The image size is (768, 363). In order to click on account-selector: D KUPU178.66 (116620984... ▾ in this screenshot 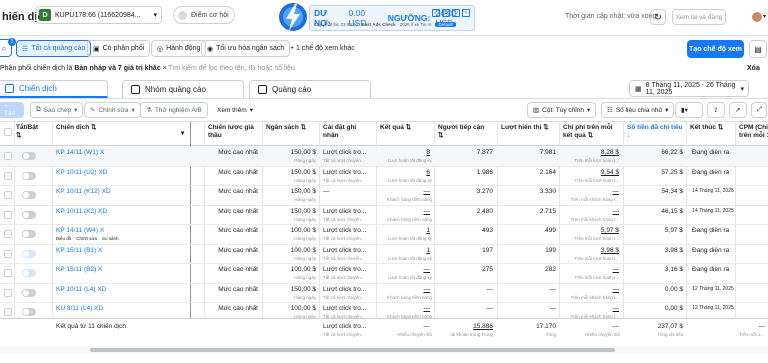, I will do `click(99, 15)`.